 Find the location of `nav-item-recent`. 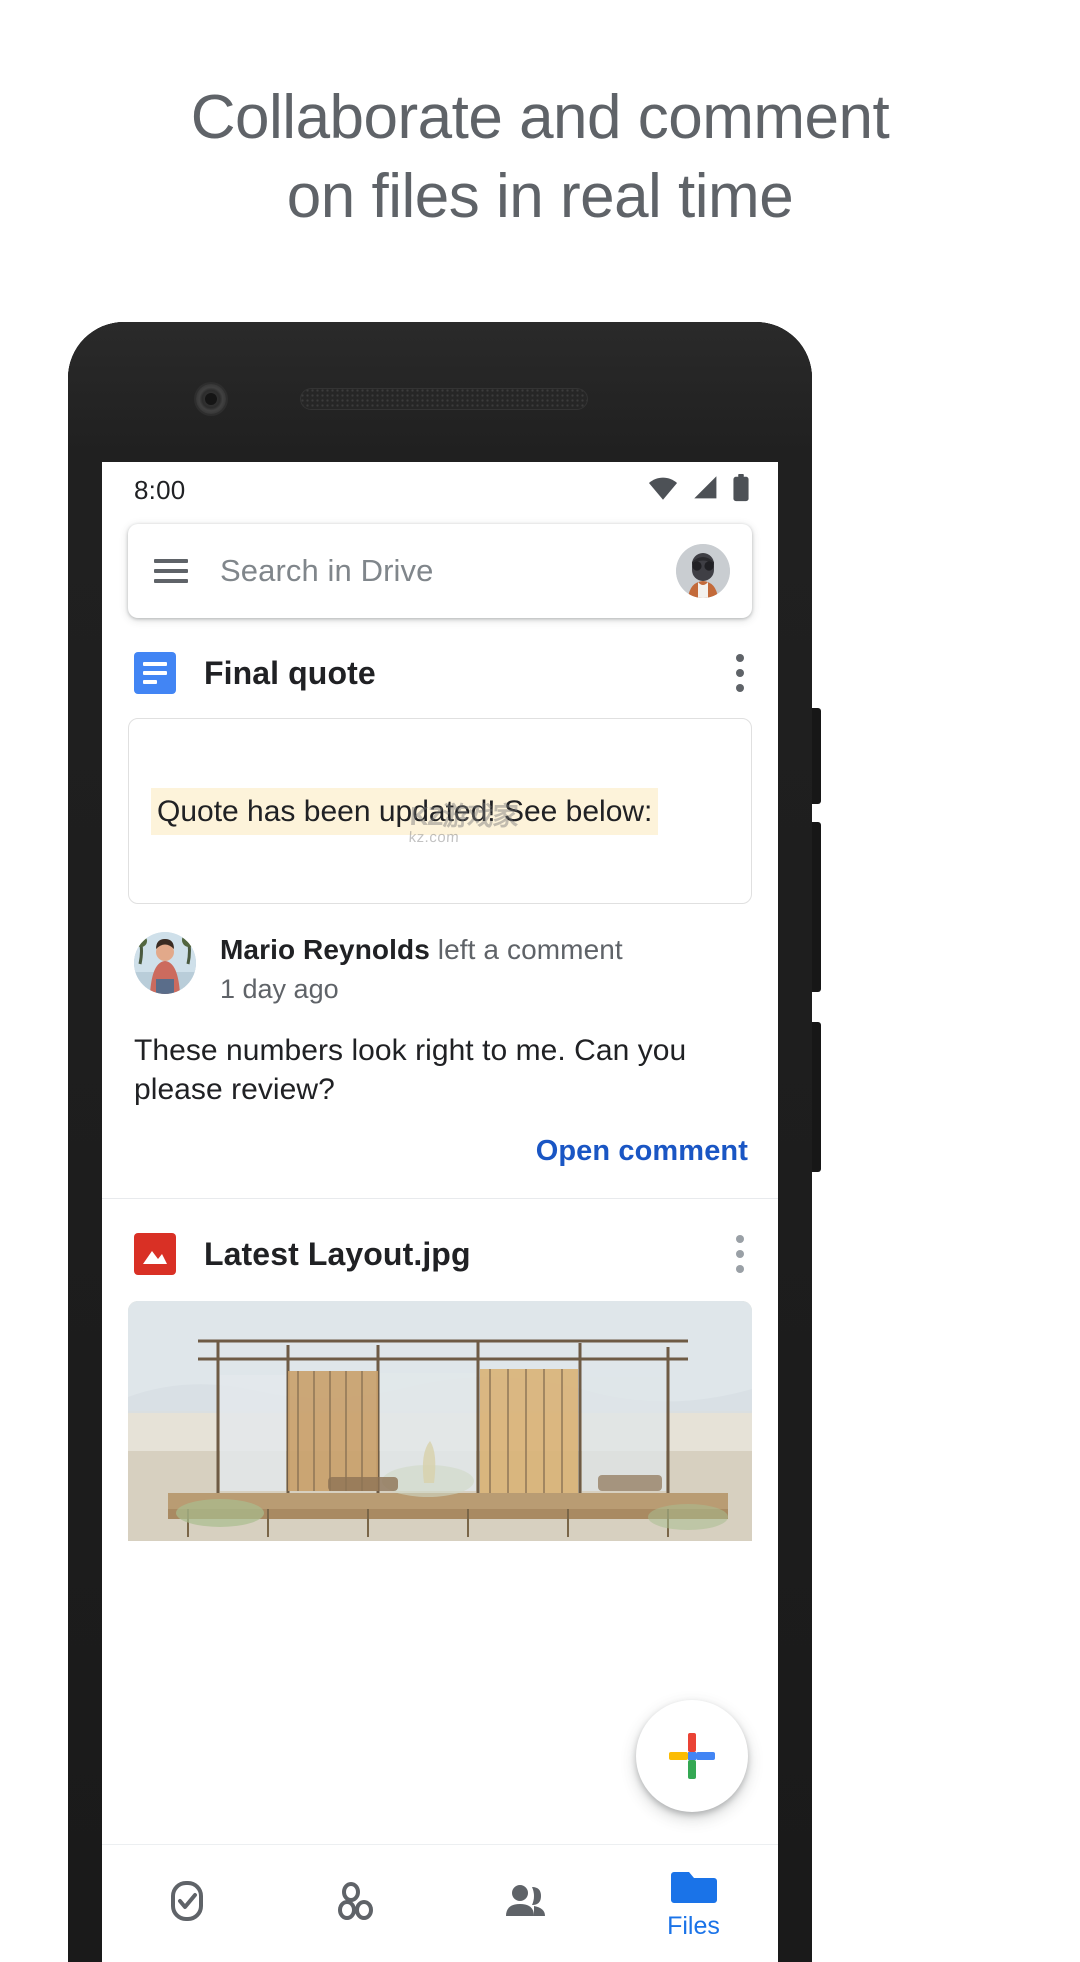

nav-item-recent is located at coordinates (355, 1904).